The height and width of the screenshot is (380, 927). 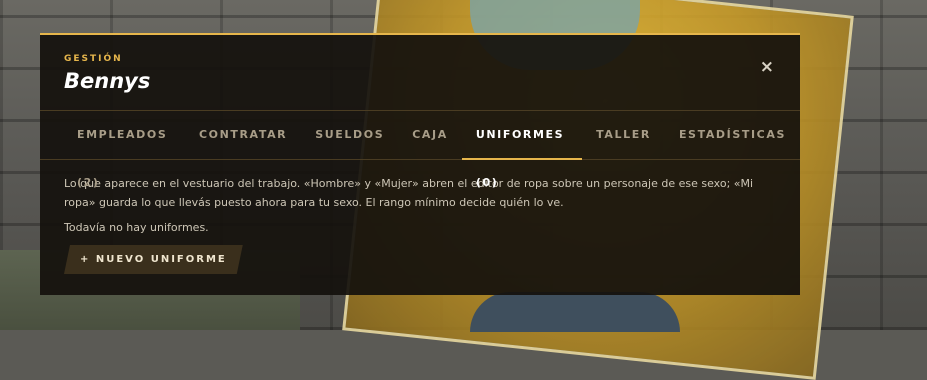 What do you see at coordinates (153, 259) in the screenshot?
I see `new-uniform-button: + NUEVO UNIFORME` at bounding box center [153, 259].